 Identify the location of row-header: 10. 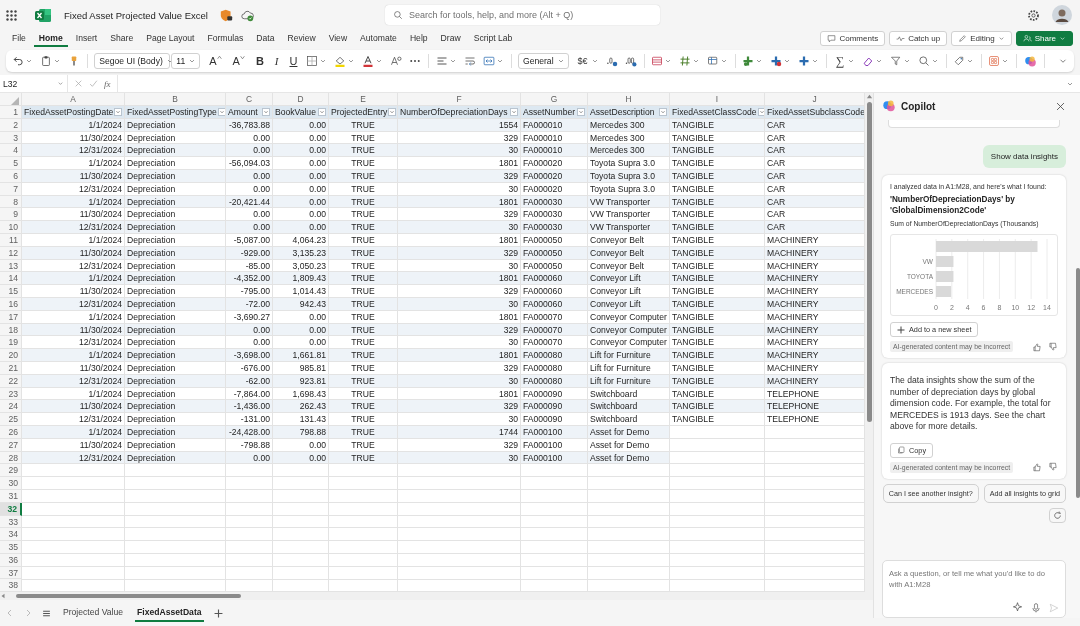
(11, 227).